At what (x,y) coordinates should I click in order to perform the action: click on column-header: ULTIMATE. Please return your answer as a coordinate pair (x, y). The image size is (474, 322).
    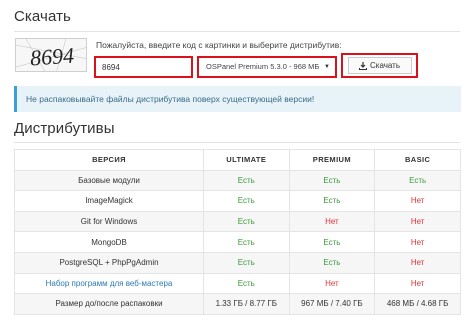
    Looking at the image, I should click on (246, 160).